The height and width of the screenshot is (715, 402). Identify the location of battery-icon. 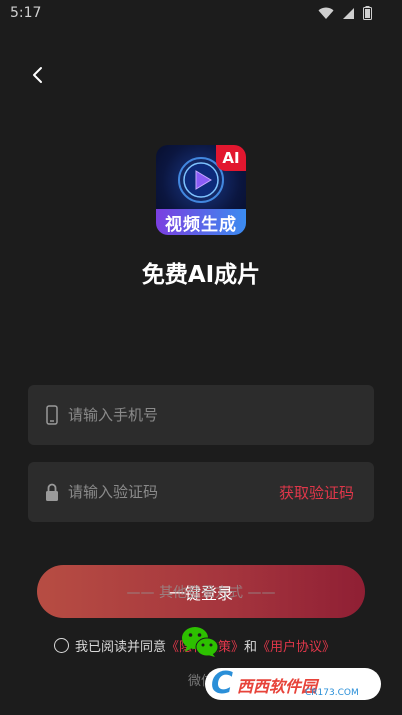
(367, 13).